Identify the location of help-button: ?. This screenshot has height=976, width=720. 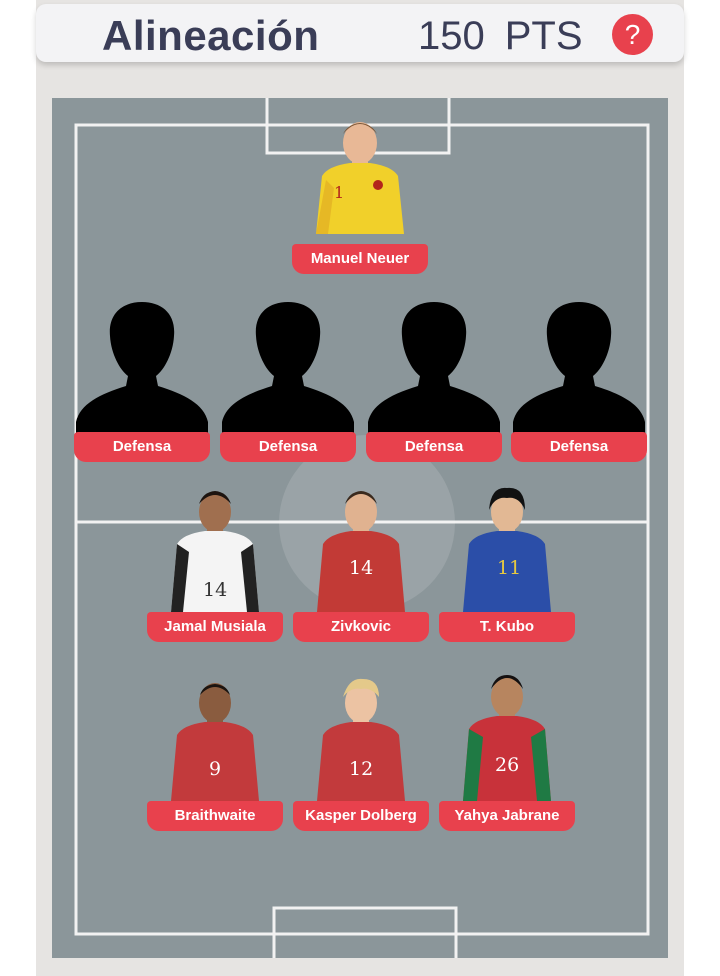
(632, 34).